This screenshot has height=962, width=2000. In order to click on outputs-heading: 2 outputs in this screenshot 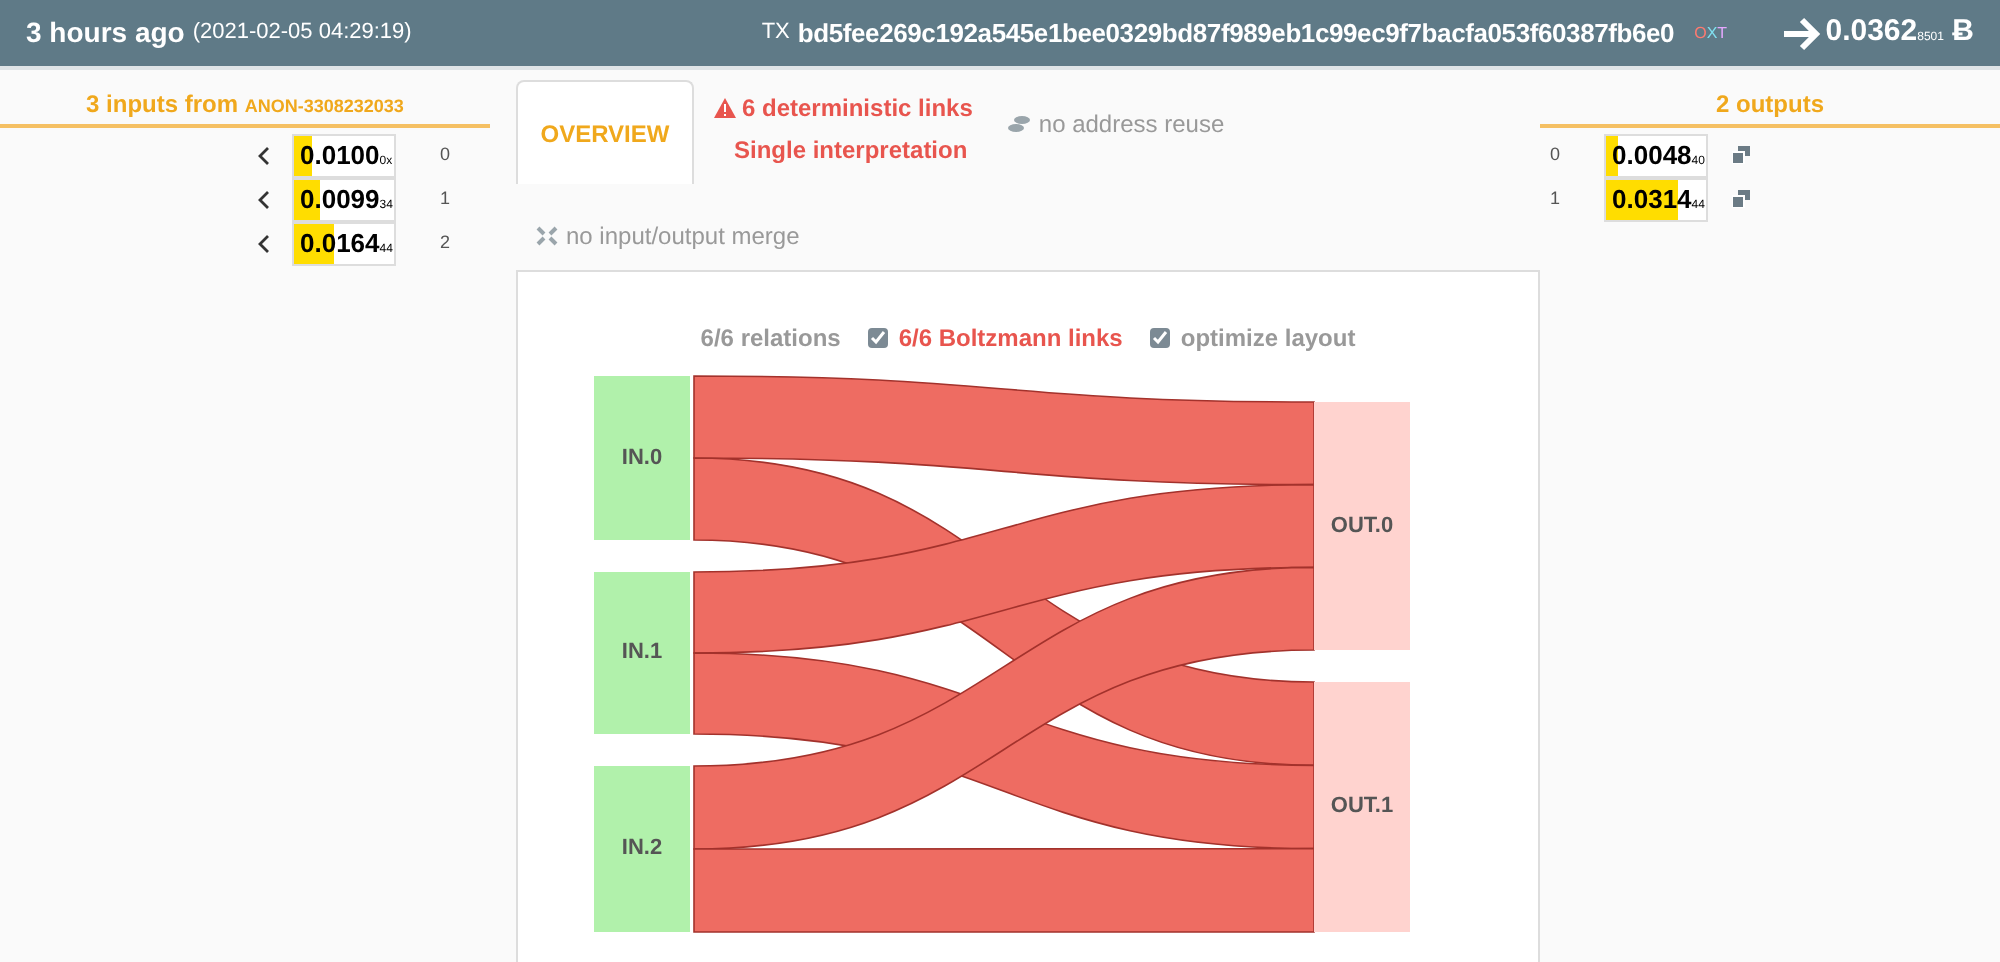, I will do `click(1770, 107)`.